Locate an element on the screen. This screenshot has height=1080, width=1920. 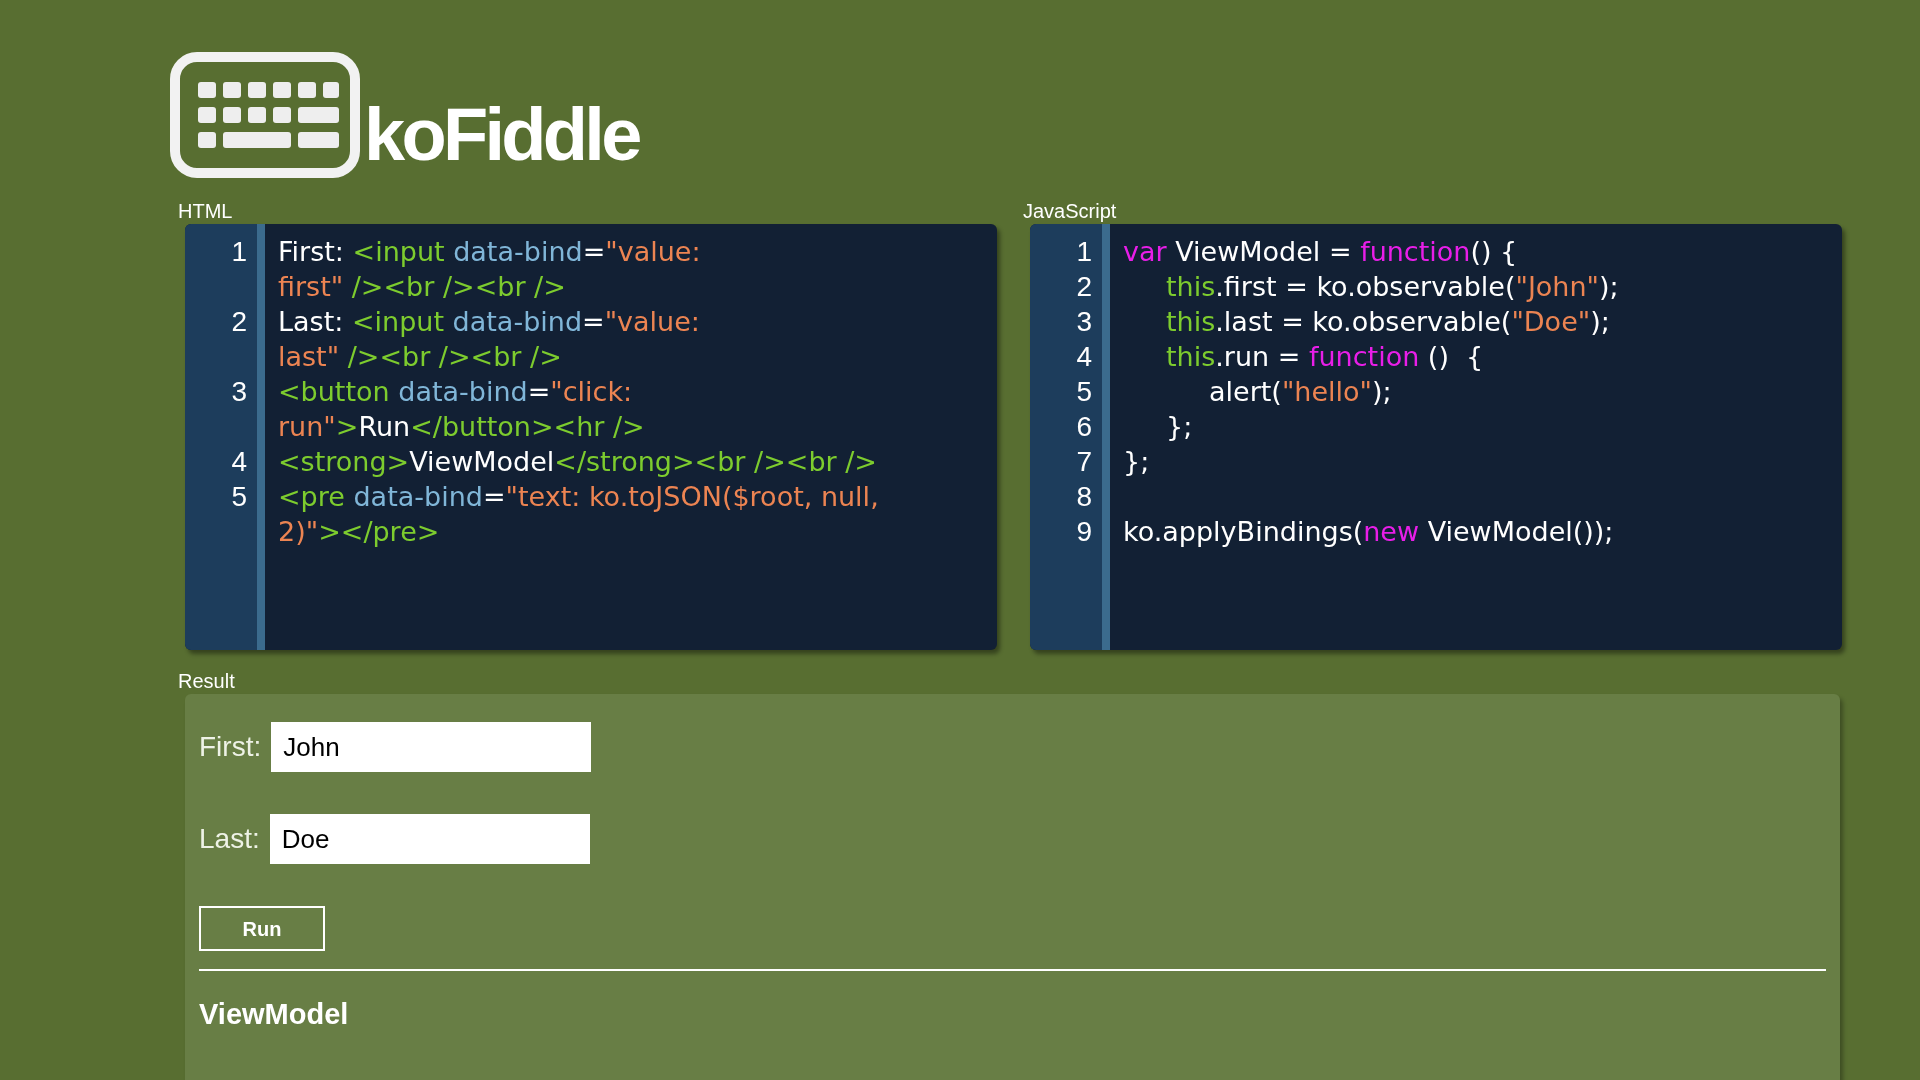
code-line: first" /><br /><br /> is located at coordinates (422, 287).